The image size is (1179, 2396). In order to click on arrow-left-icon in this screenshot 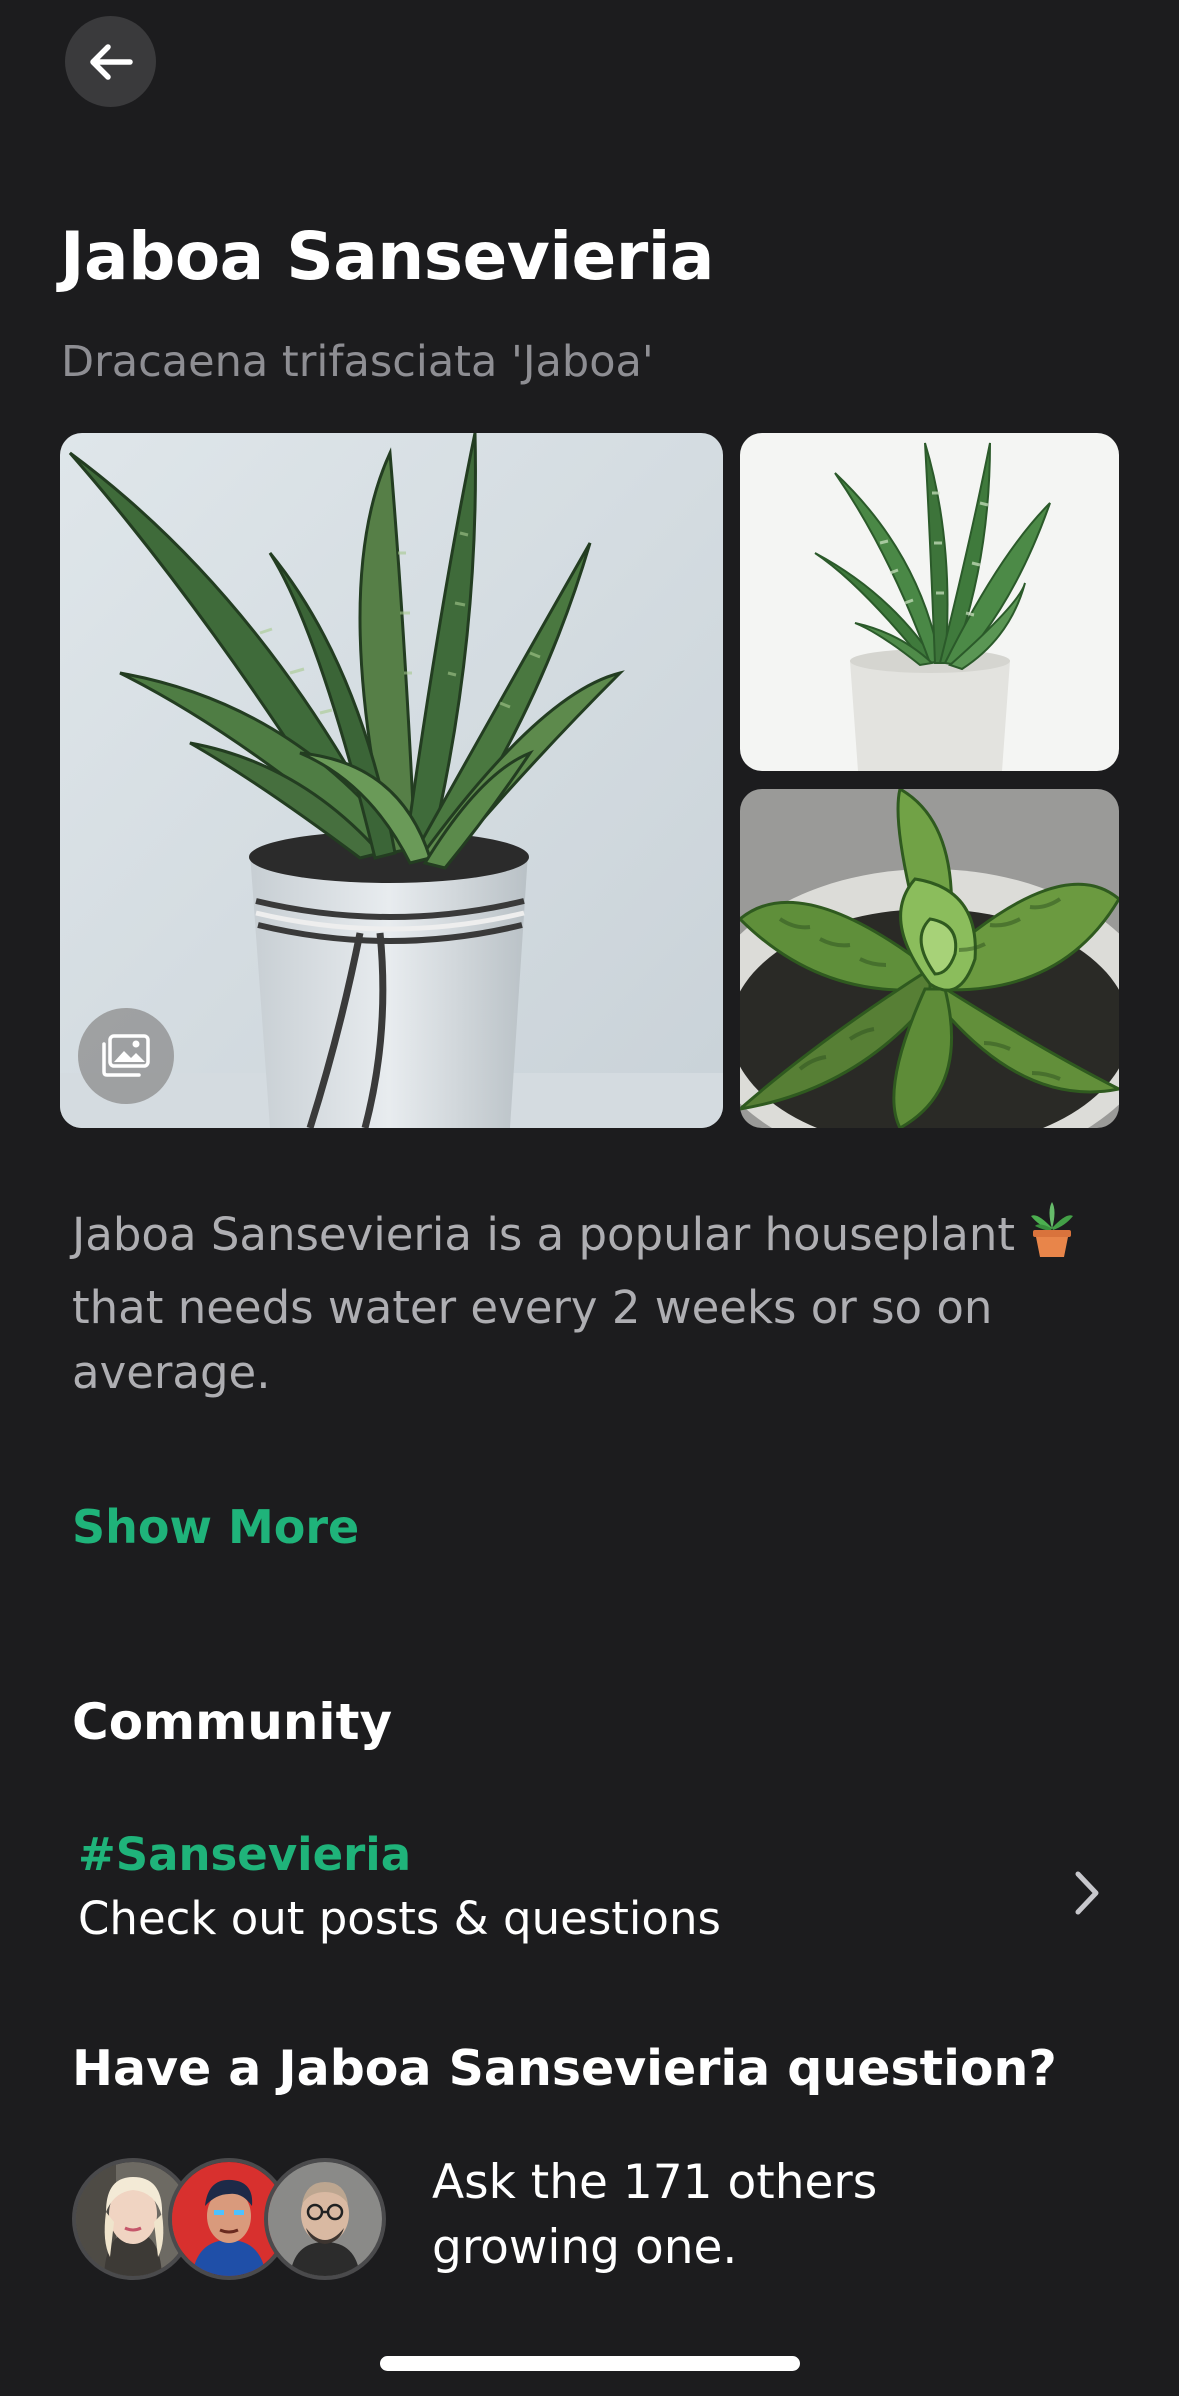, I will do `click(111, 61)`.